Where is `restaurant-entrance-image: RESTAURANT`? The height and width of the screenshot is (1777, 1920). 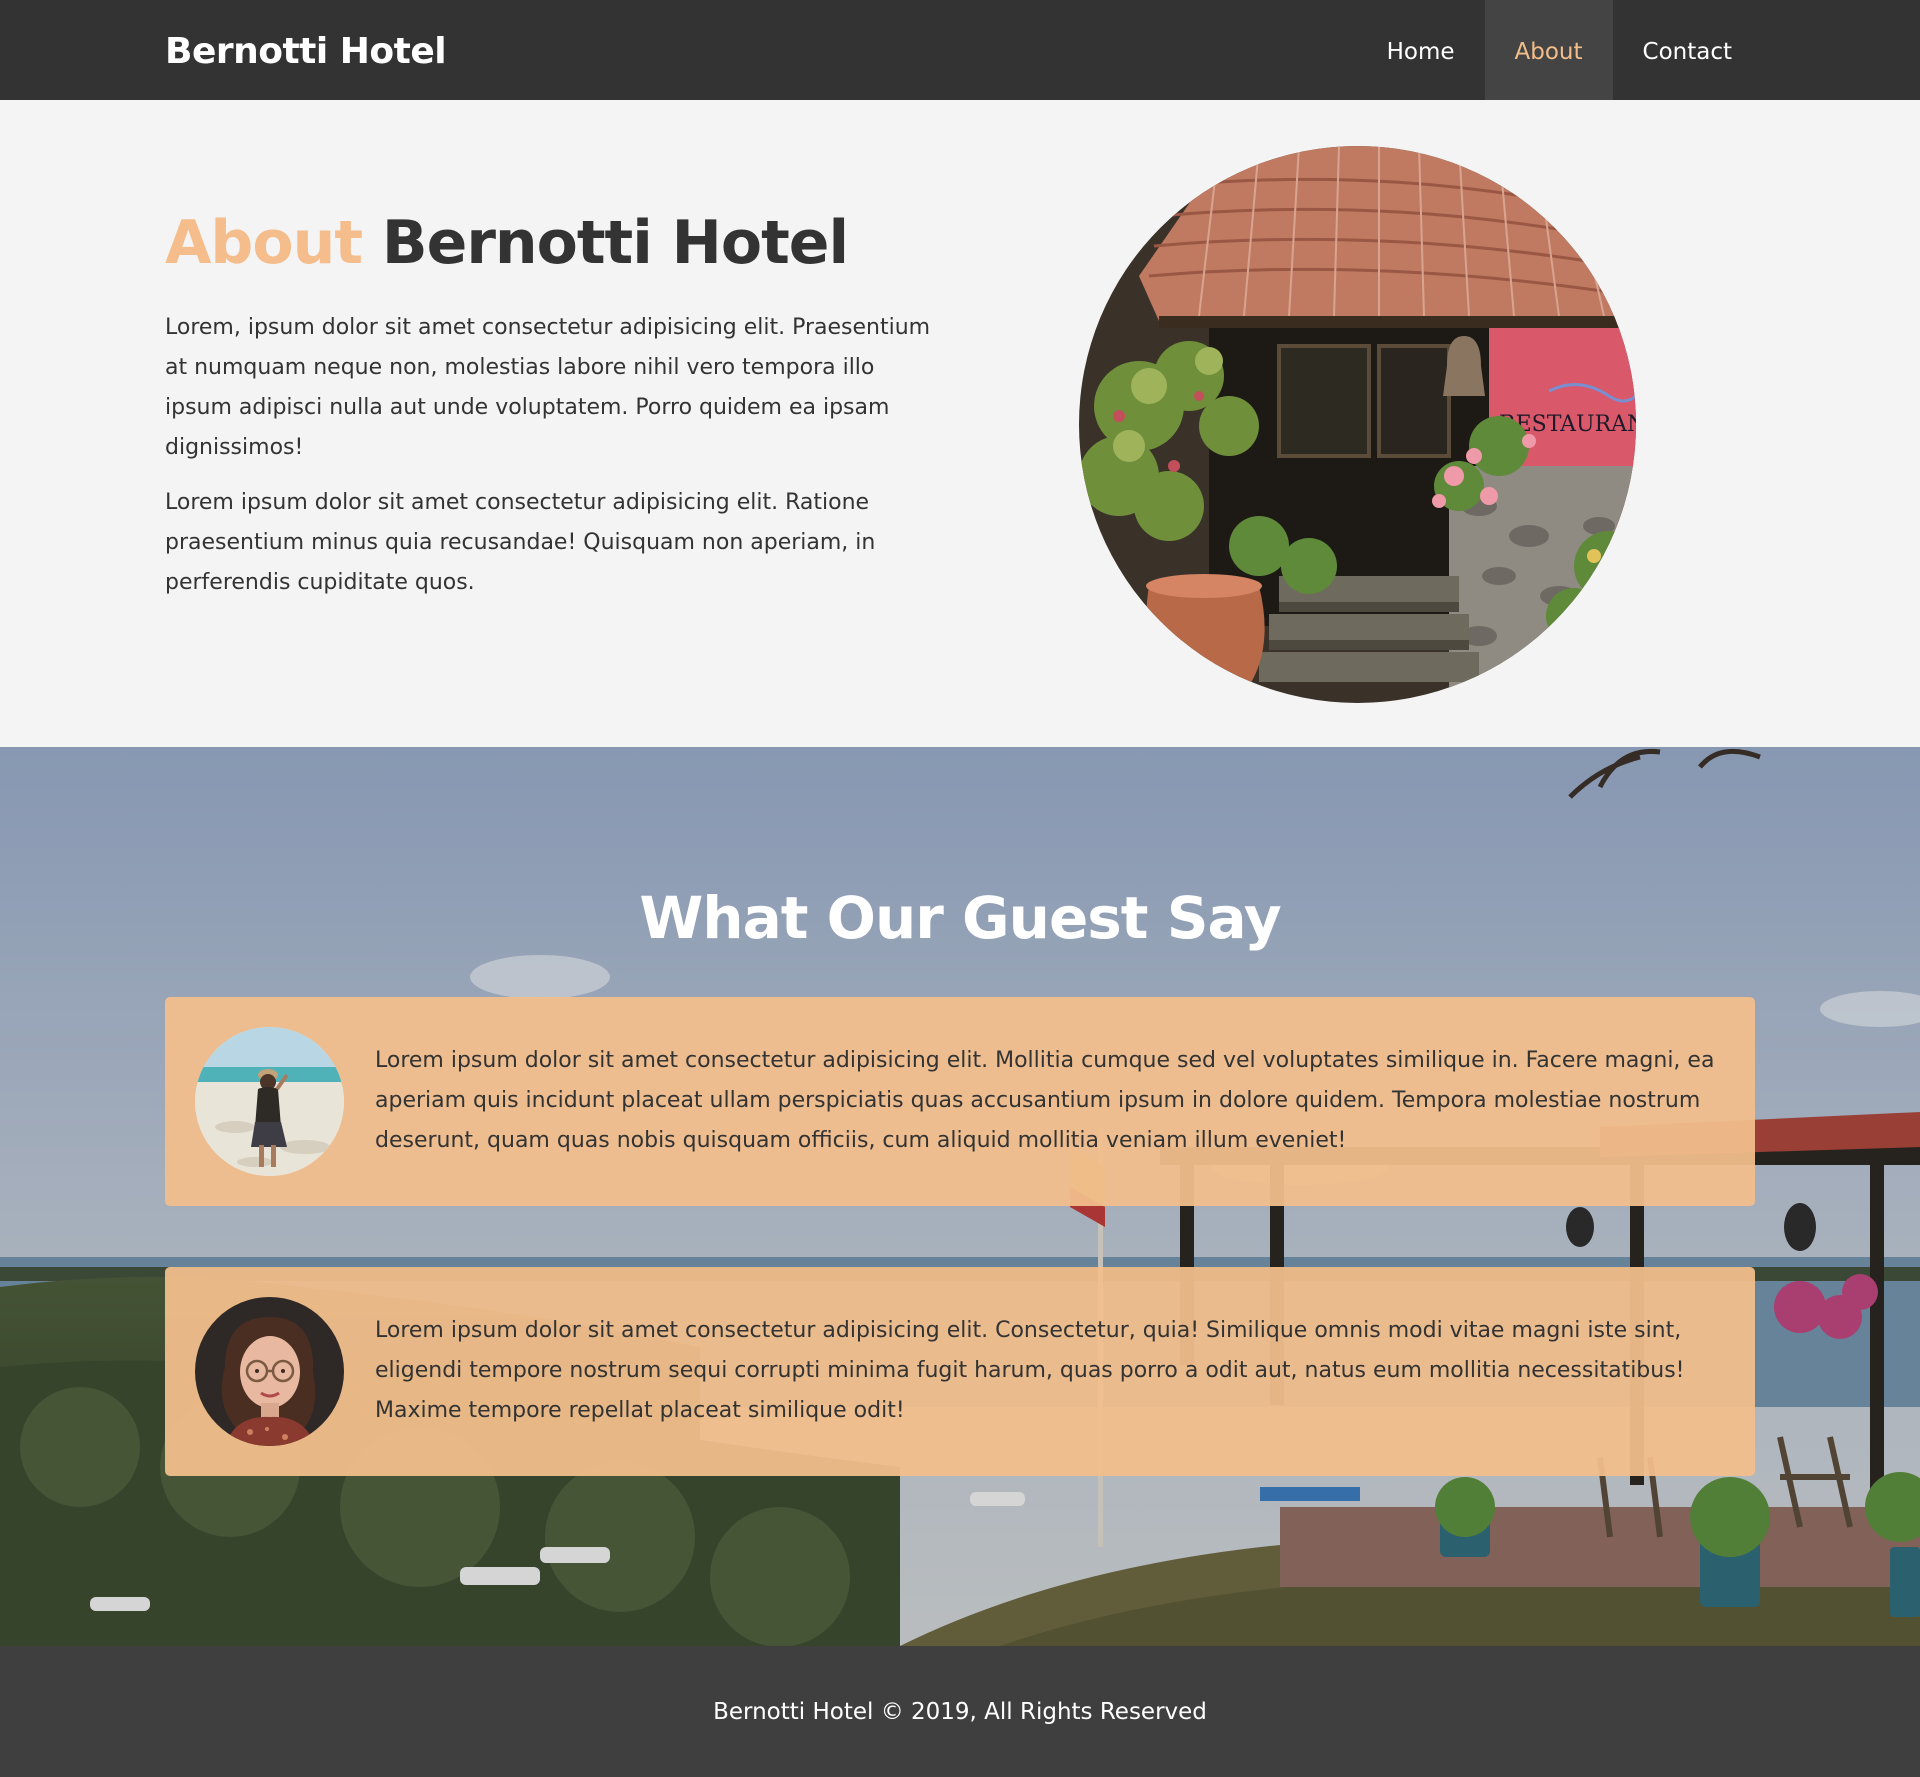 restaurant-entrance-image: RESTAURANT is located at coordinates (1357, 424).